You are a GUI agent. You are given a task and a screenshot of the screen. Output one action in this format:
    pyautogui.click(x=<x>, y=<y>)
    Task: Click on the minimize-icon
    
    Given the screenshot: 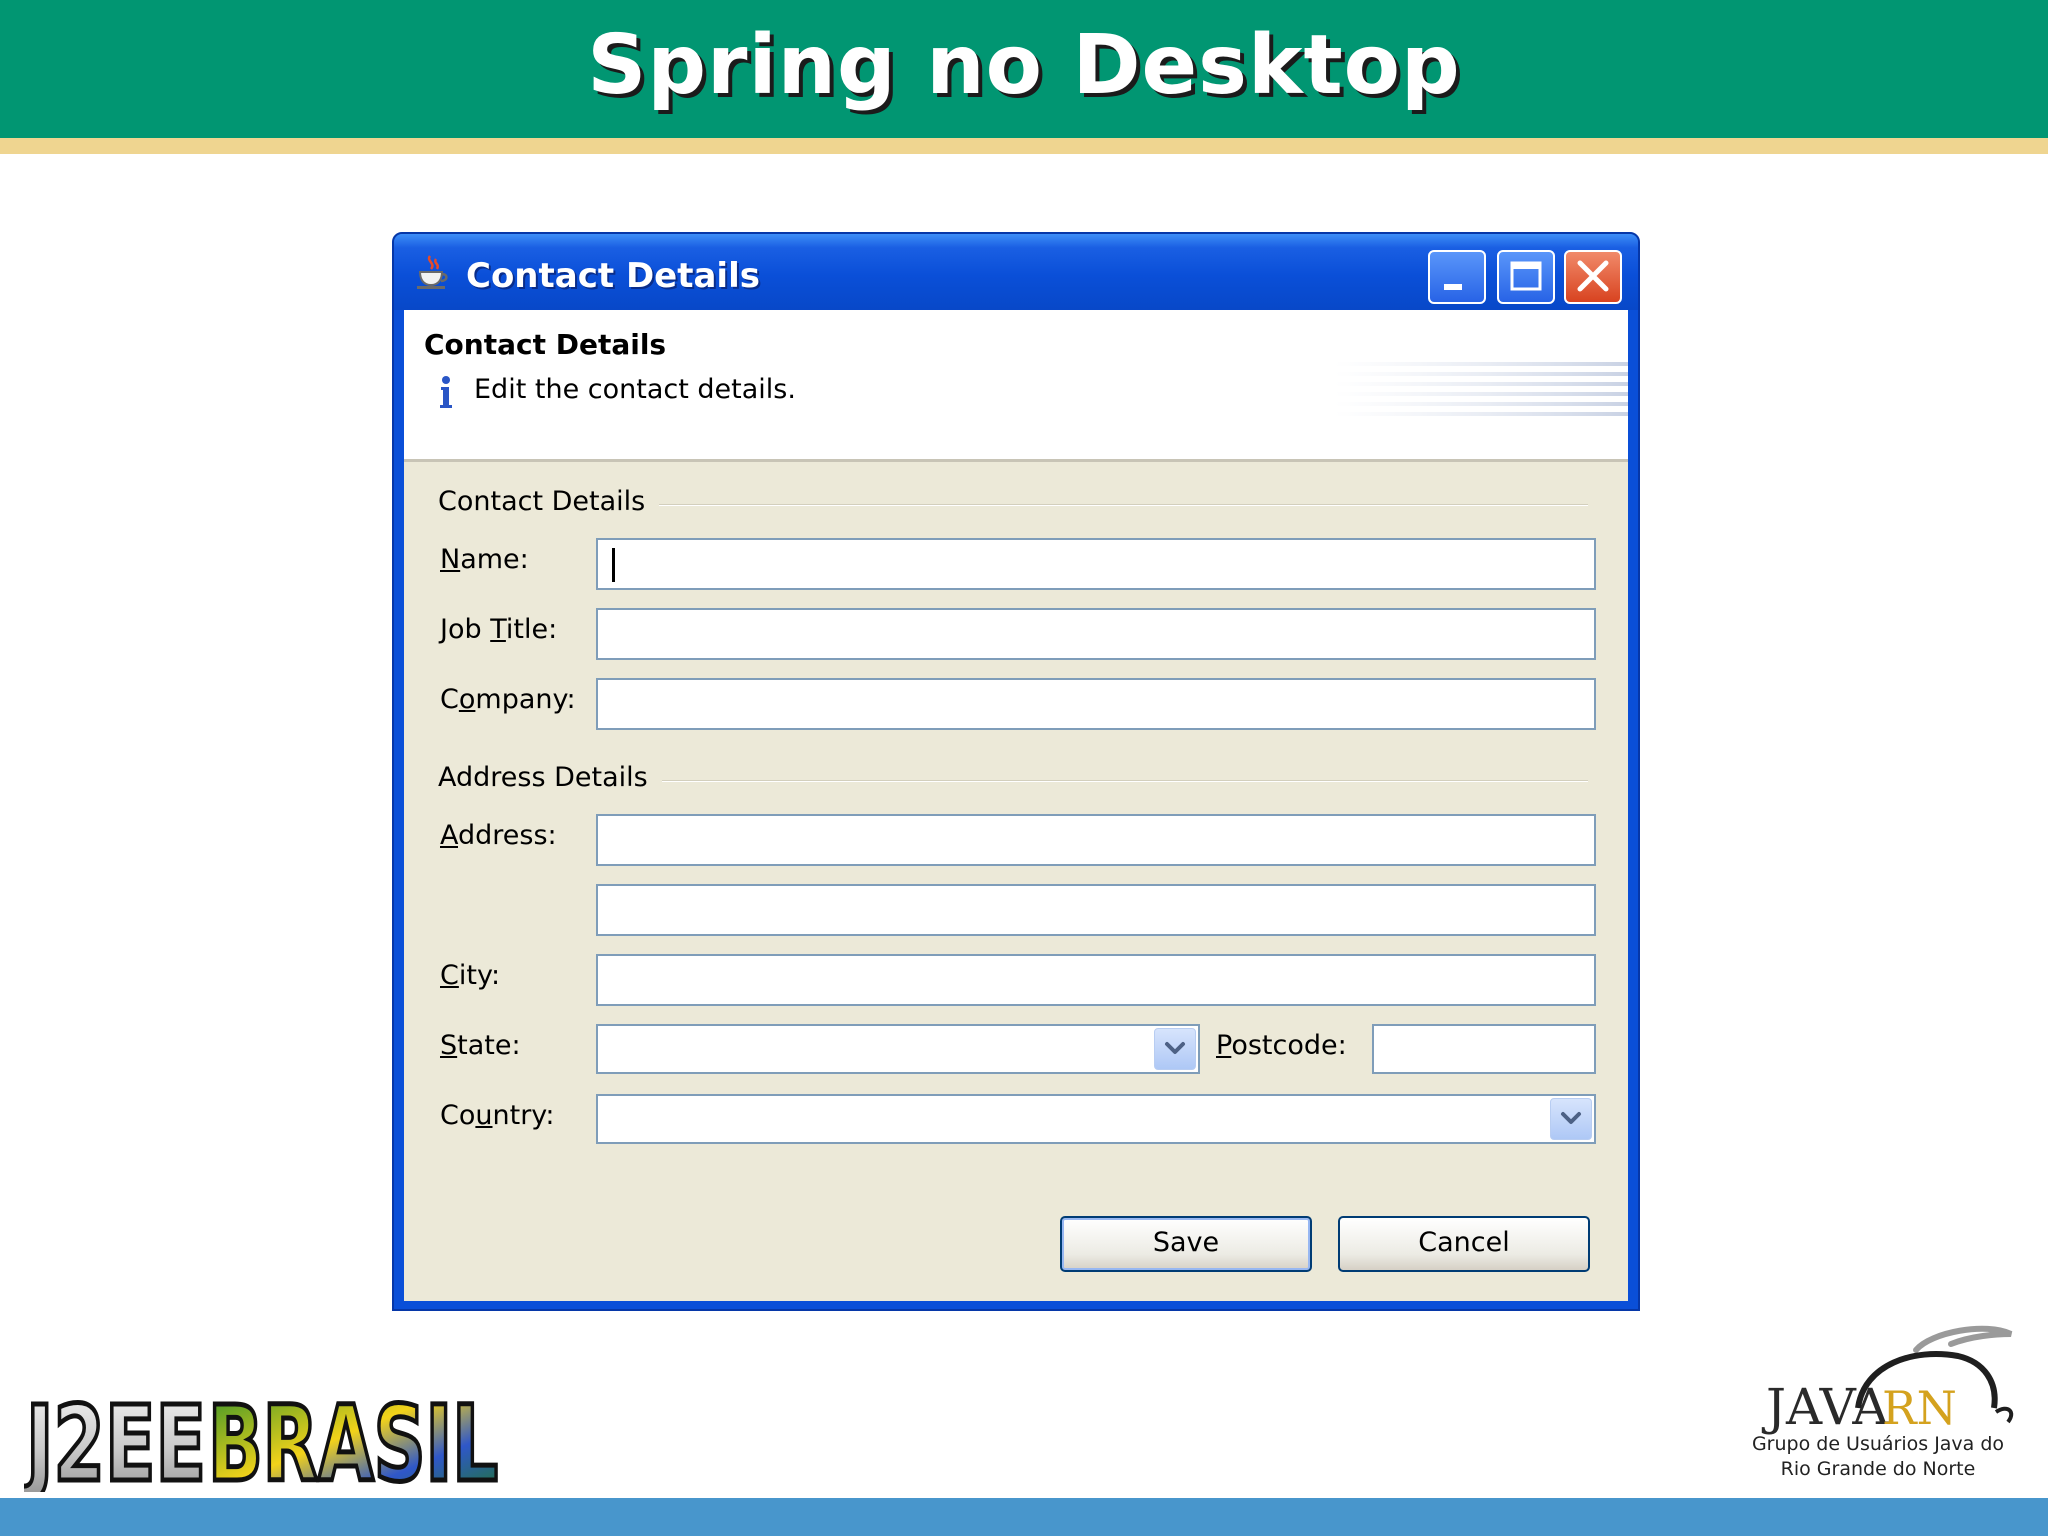 What is the action you would take?
    pyautogui.click(x=1453, y=287)
    